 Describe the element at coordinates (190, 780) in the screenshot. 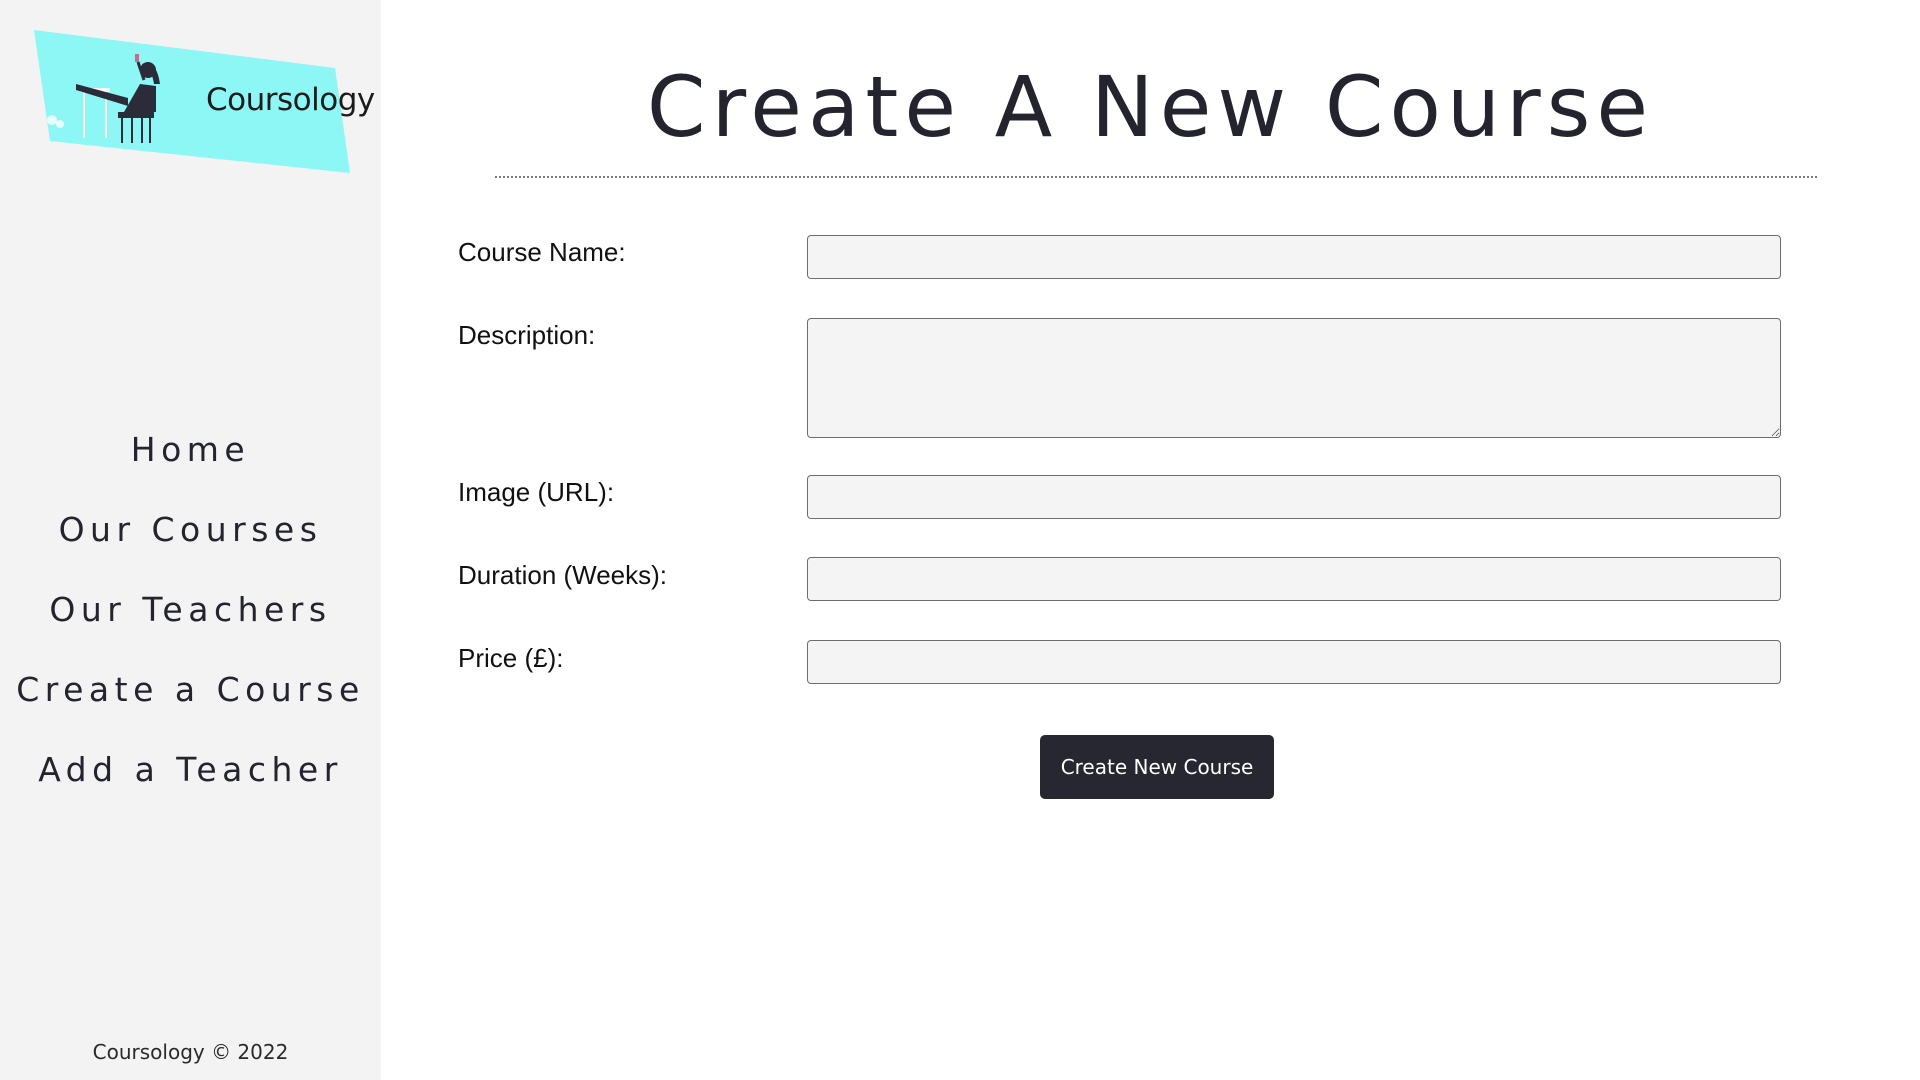

I see `sidebar-item-add-teacher: Add a Teacher` at that location.